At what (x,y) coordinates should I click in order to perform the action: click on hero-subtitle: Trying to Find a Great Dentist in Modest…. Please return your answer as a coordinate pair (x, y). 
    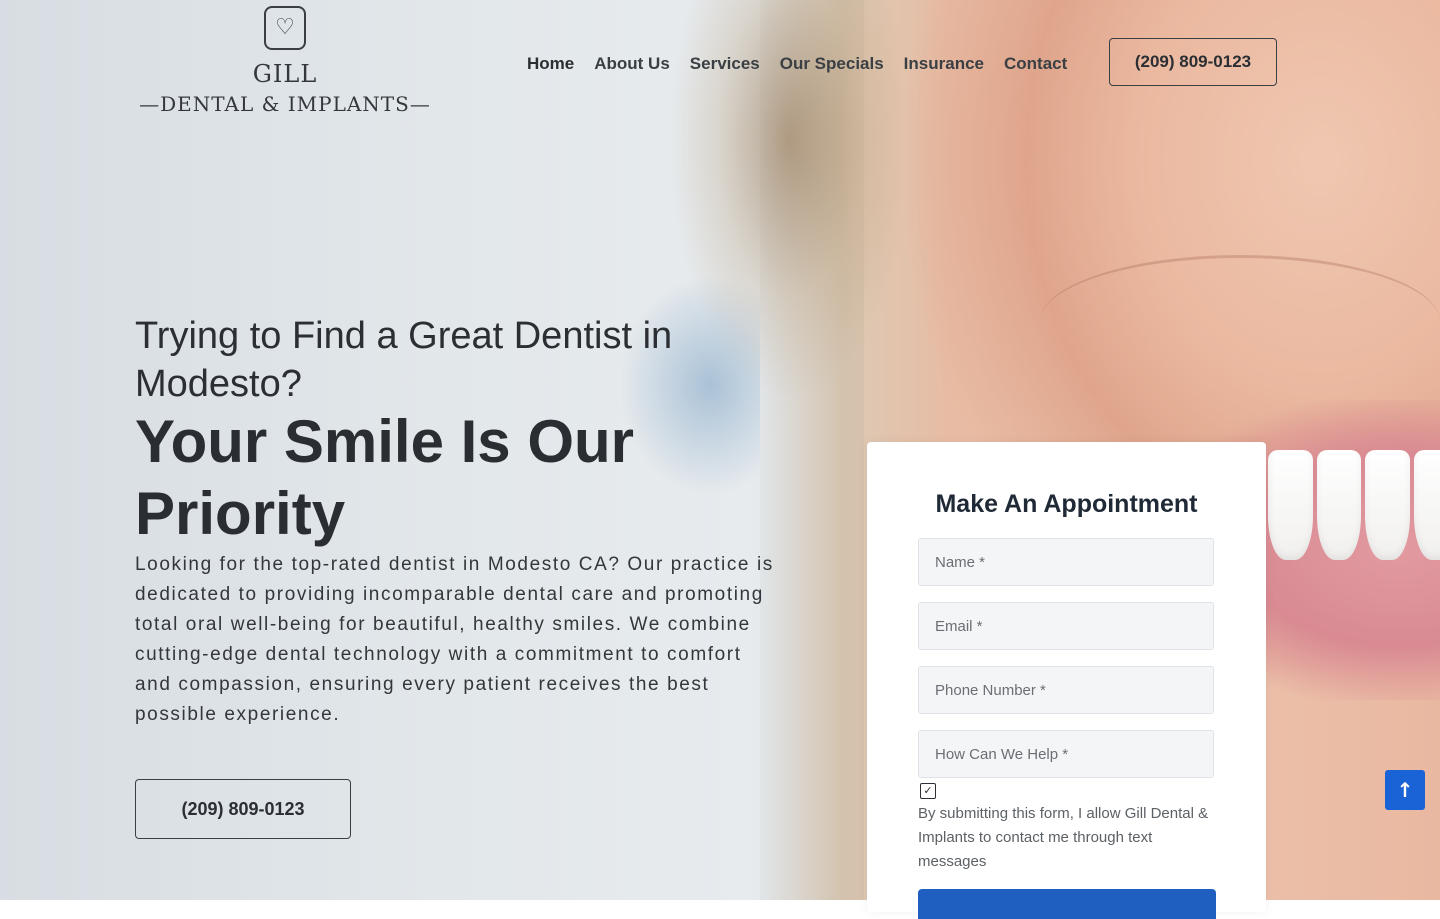
    Looking at the image, I should click on (404, 360).